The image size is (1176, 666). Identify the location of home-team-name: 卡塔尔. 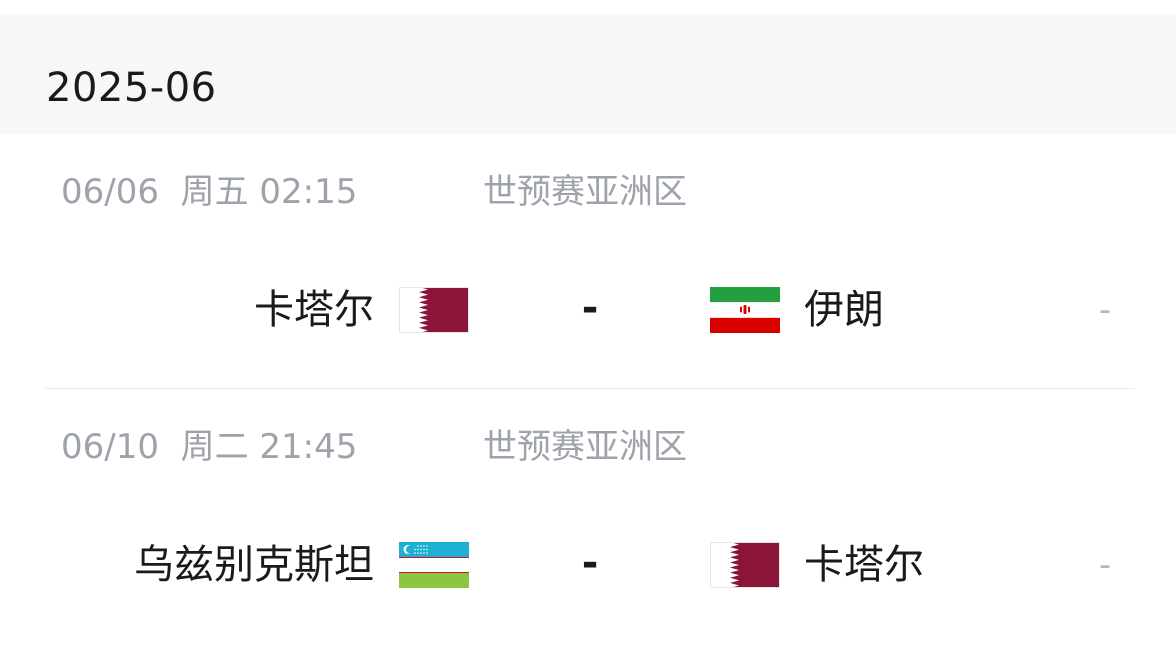
(314, 310).